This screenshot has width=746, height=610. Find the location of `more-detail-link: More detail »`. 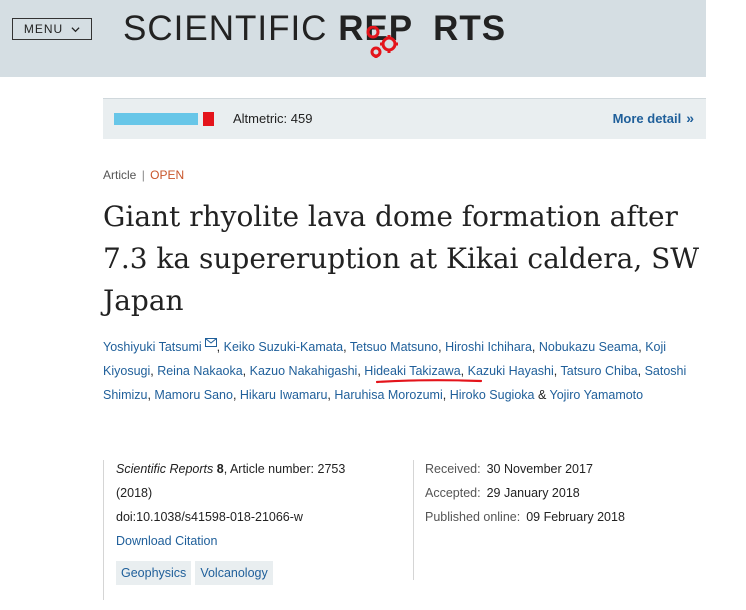

more-detail-link: More detail » is located at coordinates (653, 118).